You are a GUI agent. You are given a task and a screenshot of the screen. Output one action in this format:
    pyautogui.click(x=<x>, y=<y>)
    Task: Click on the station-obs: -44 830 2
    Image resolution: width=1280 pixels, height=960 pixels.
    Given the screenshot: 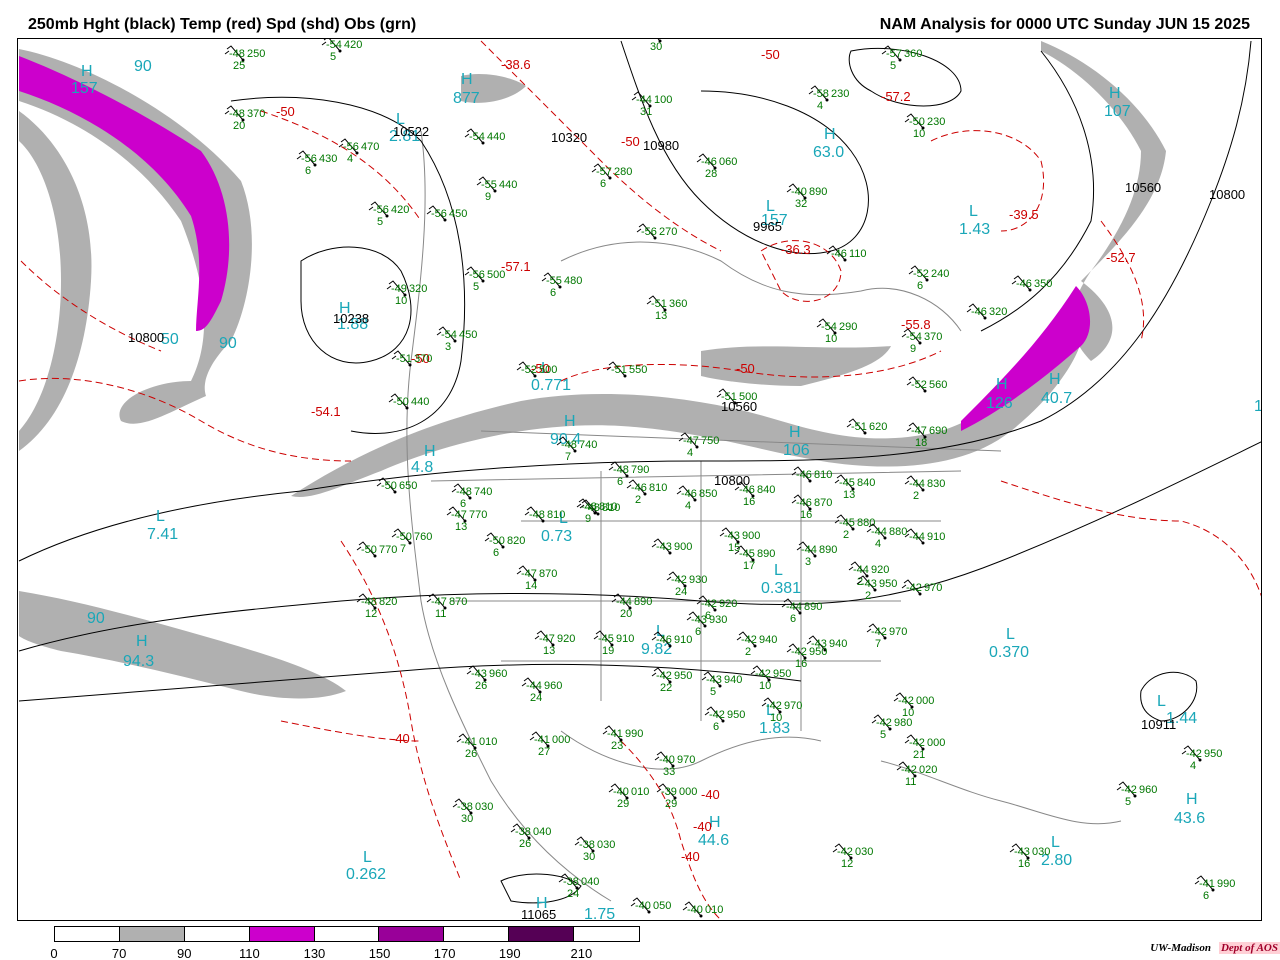 What is the action you would take?
    pyautogui.click(x=924, y=488)
    